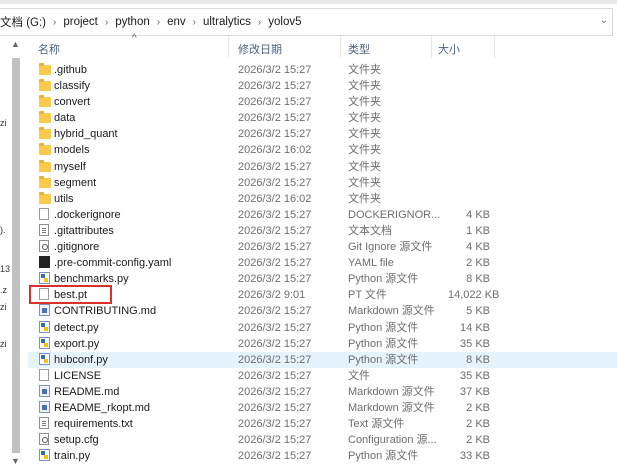  Describe the element at coordinates (322, 392) in the screenshot. I see `file-row: README.md 2026/3/2 15:27 Markdown 源文件 37 KB` at that location.